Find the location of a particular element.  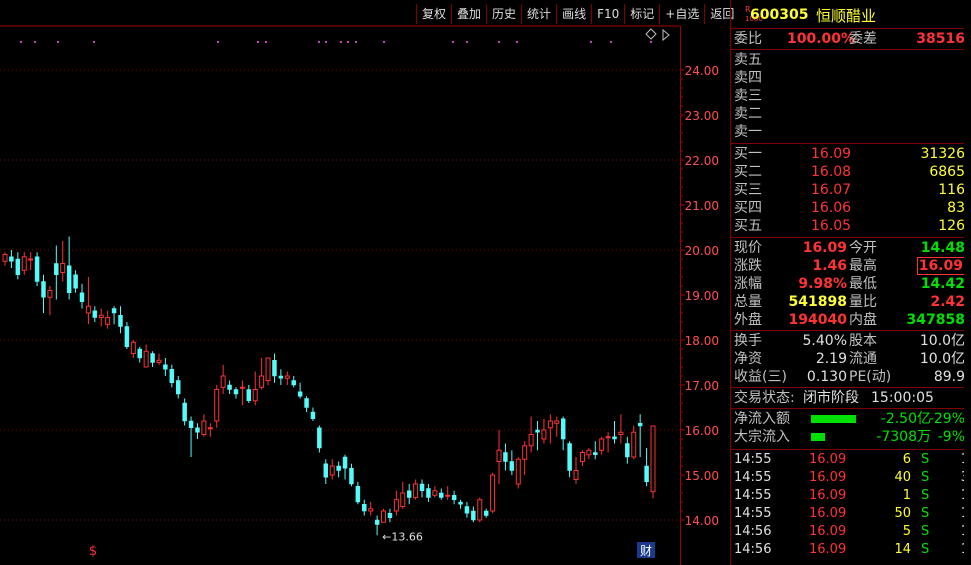

tick-row: 14:5516.091S1 is located at coordinates (851, 496).